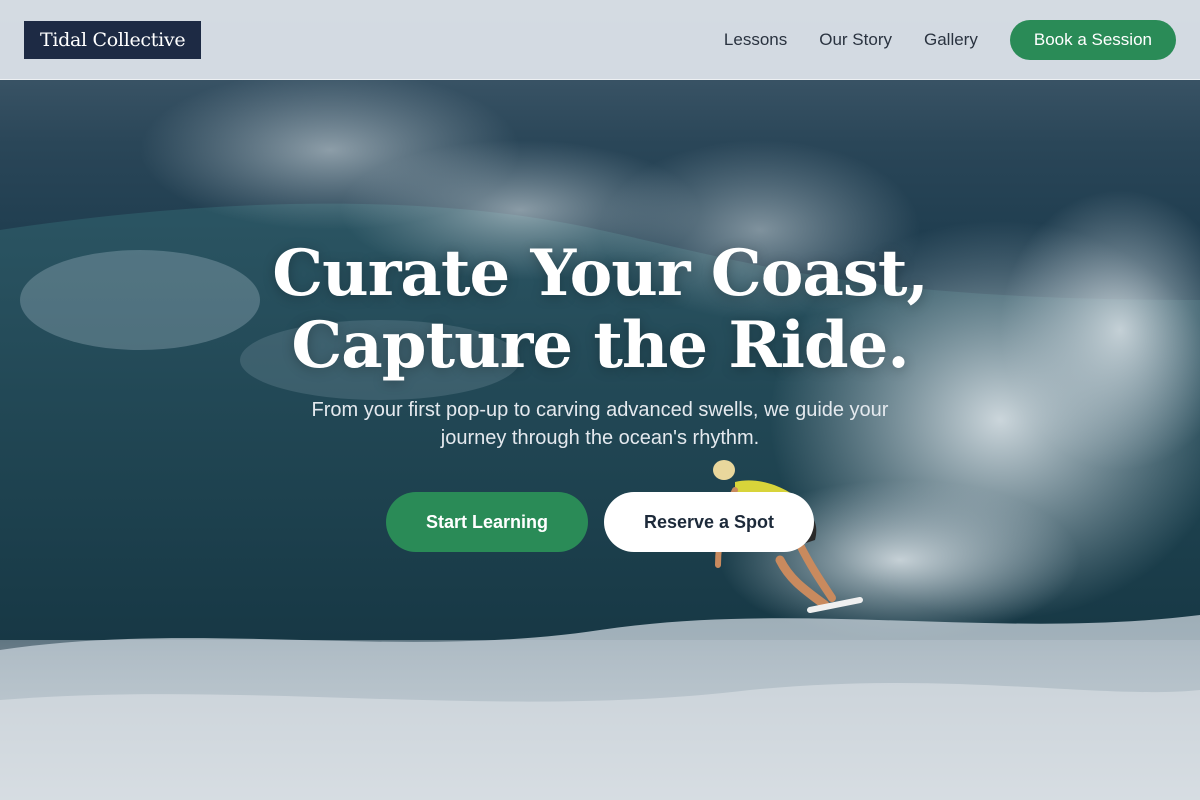 The image size is (1200, 800). What do you see at coordinates (600, 345) in the screenshot?
I see `hero-headline-line-2: Capture the Ride.` at bounding box center [600, 345].